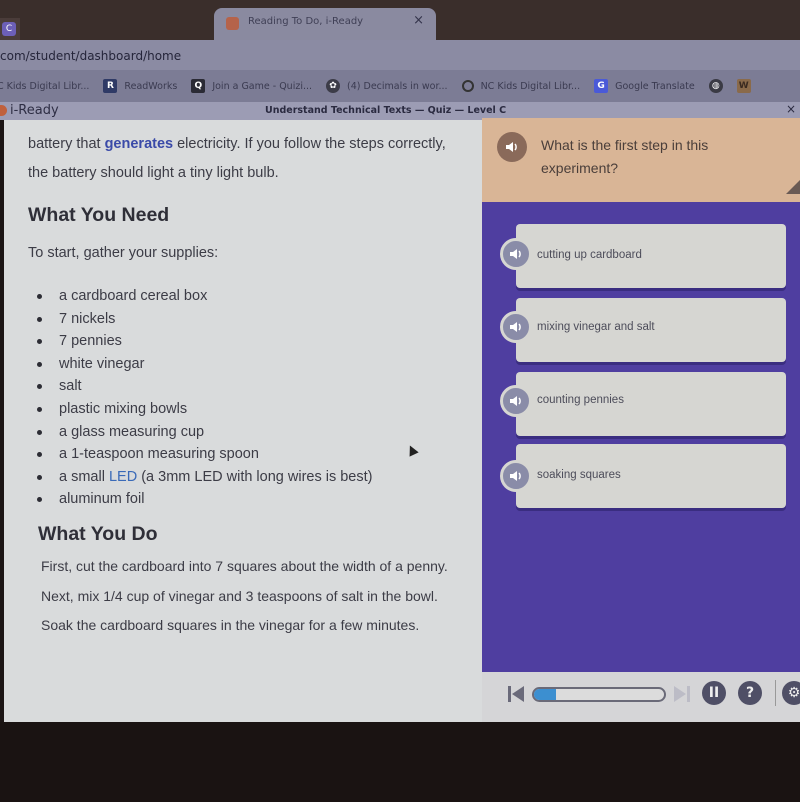 Image resolution: width=800 pixels, height=802 pixels. I want to click on text: battery that, so click(66, 144).